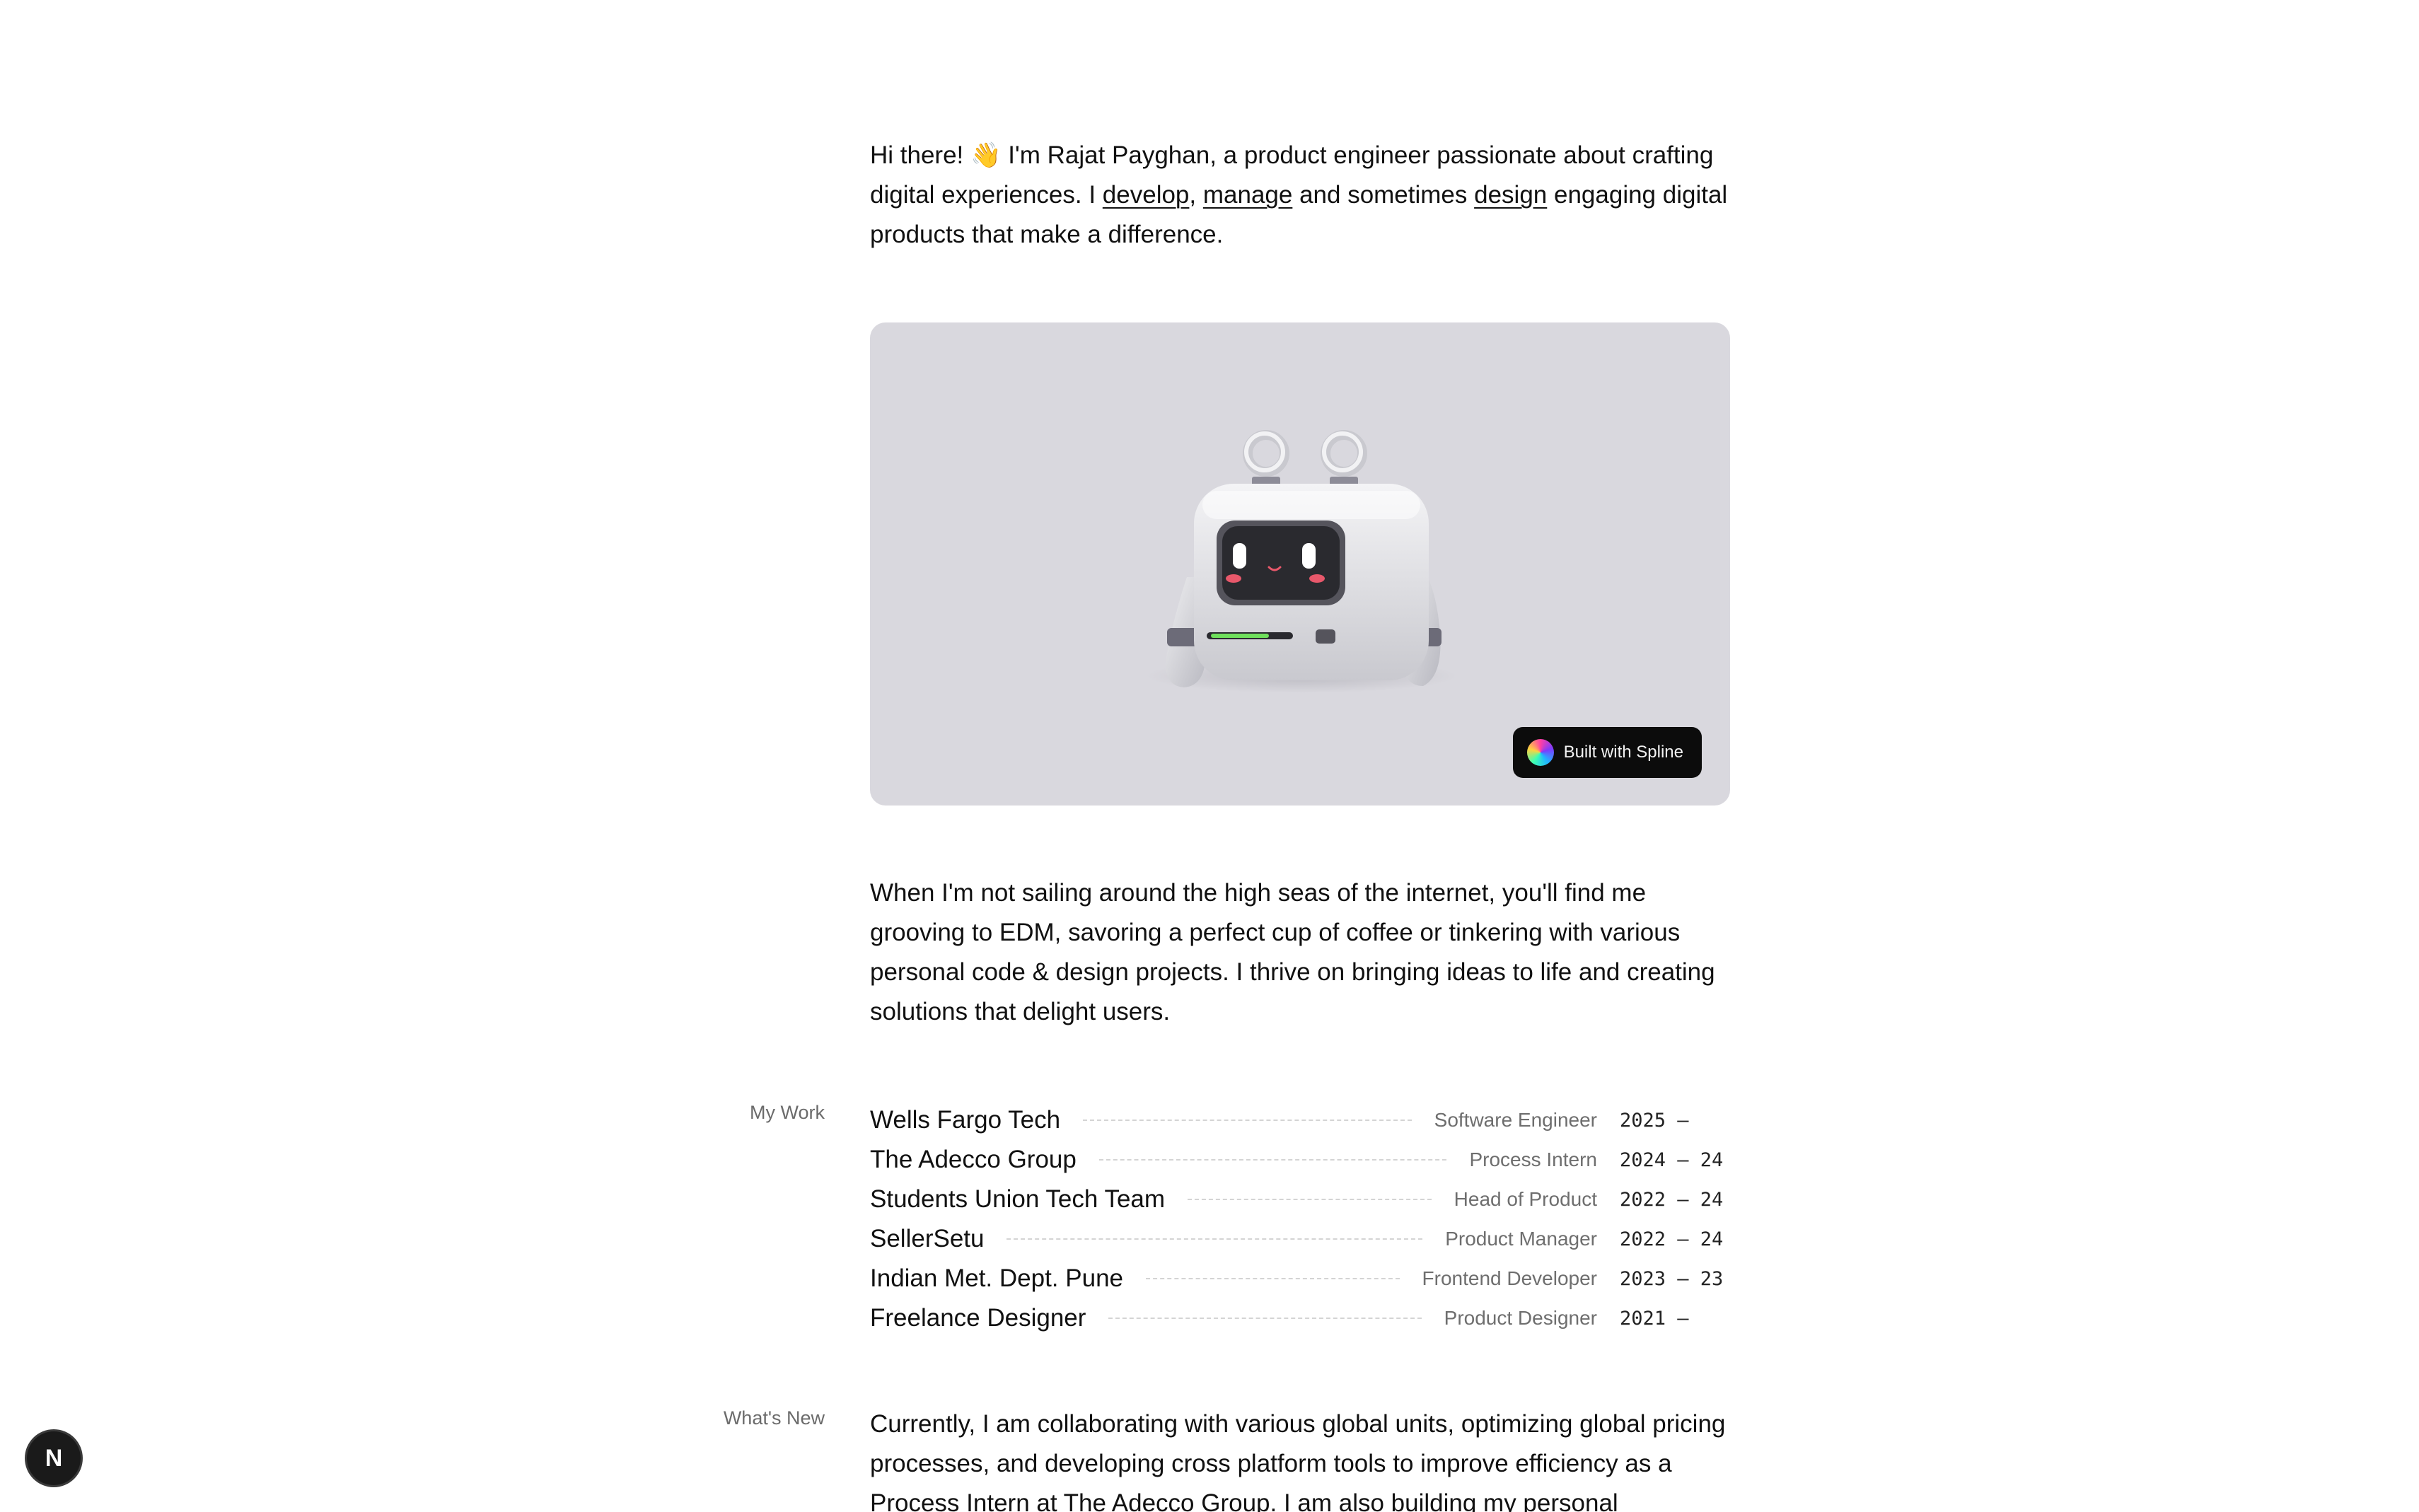 Image resolution: width=2419 pixels, height=1512 pixels. What do you see at coordinates (928, 1238) in the screenshot?
I see `work-company: SellerSetu` at bounding box center [928, 1238].